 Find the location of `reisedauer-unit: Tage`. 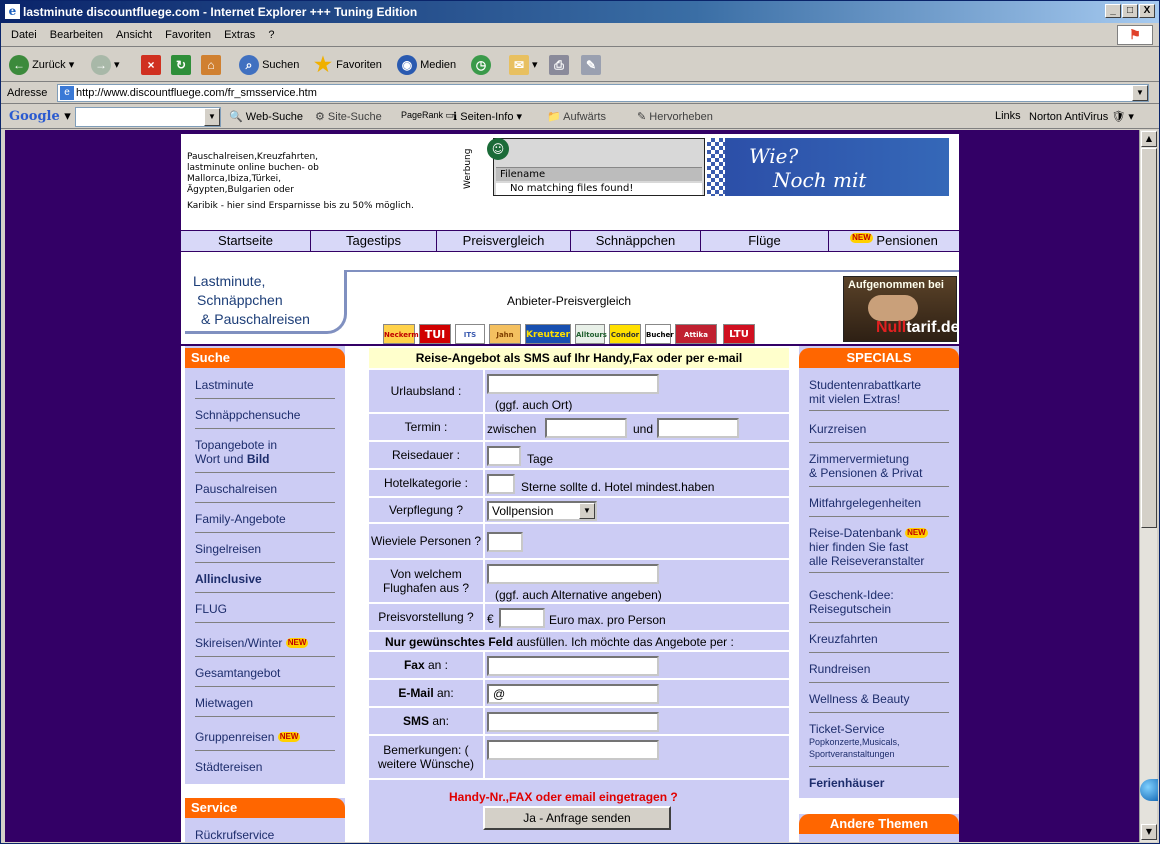

reisedauer-unit: Tage is located at coordinates (540, 459).